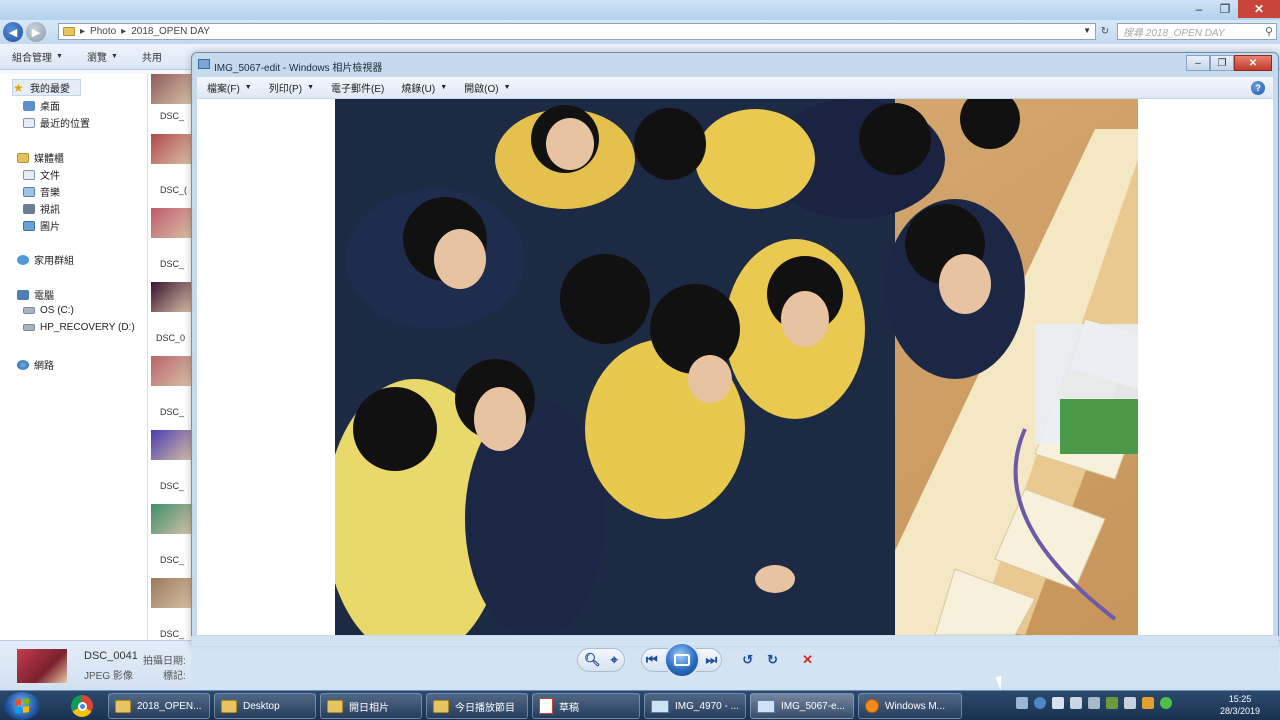  What do you see at coordinates (41, 191) in the screenshot?
I see `nav-item-music: 音樂` at bounding box center [41, 191].